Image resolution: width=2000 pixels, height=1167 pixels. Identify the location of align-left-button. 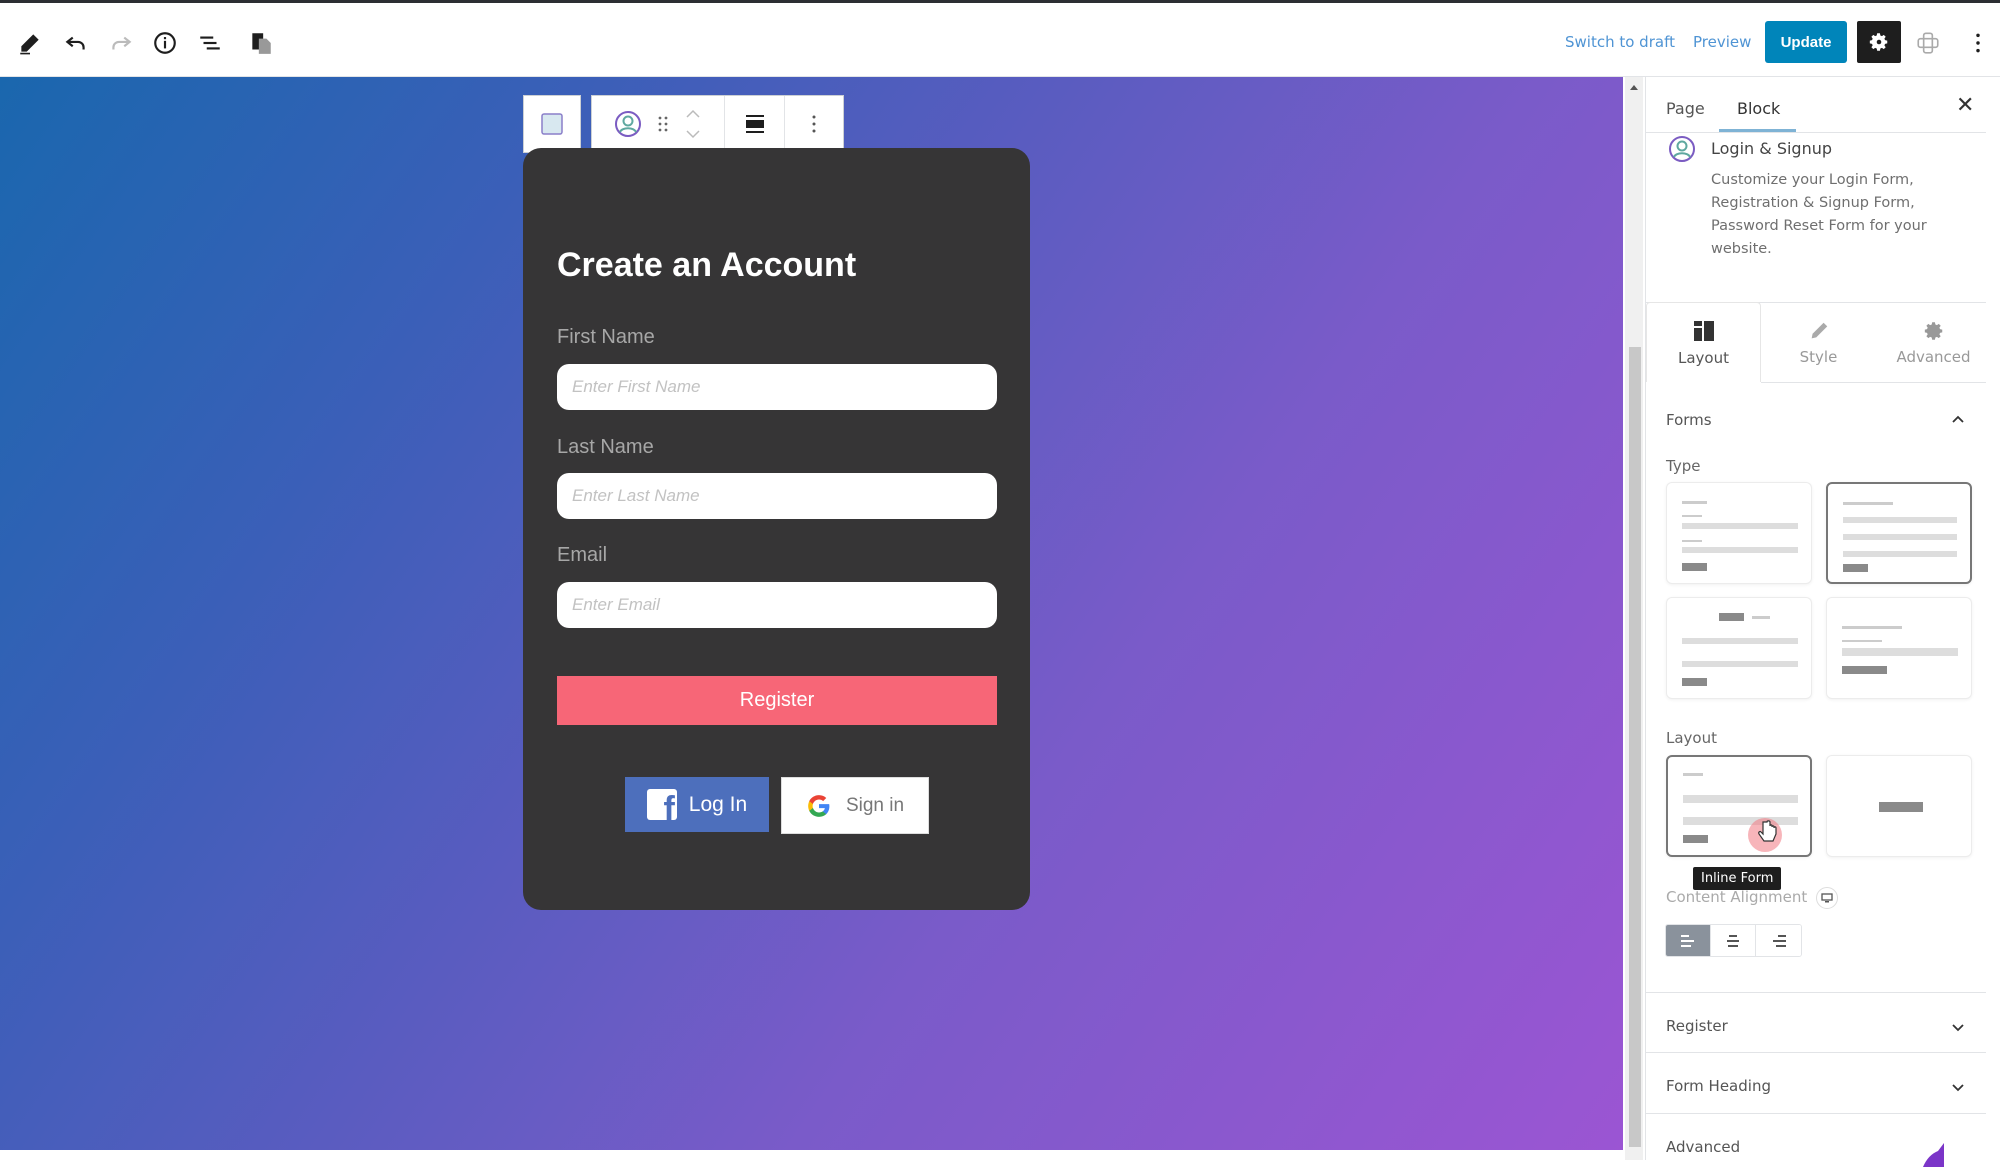
(1688, 940).